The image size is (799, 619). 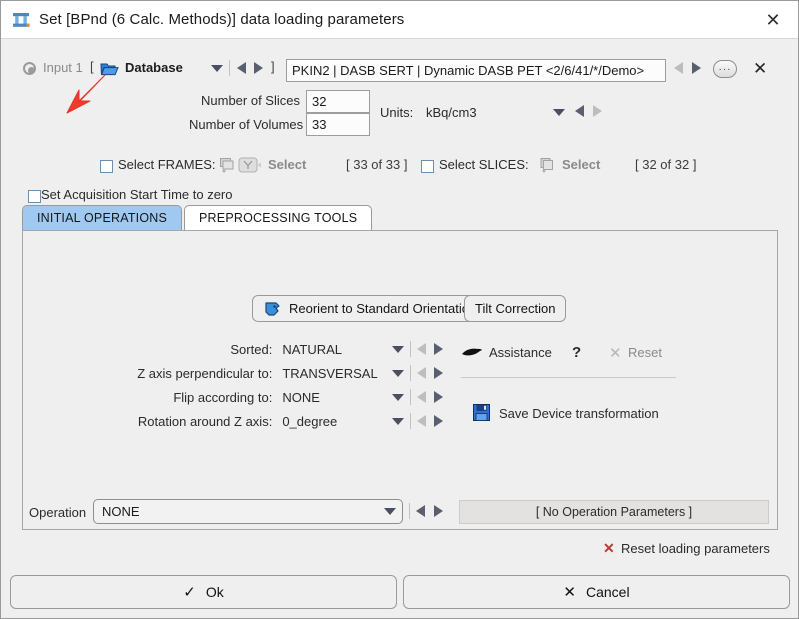 What do you see at coordinates (520, 352) in the screenshot?
I see `assistance-label: Assistance` at bounding box center [520, 352].